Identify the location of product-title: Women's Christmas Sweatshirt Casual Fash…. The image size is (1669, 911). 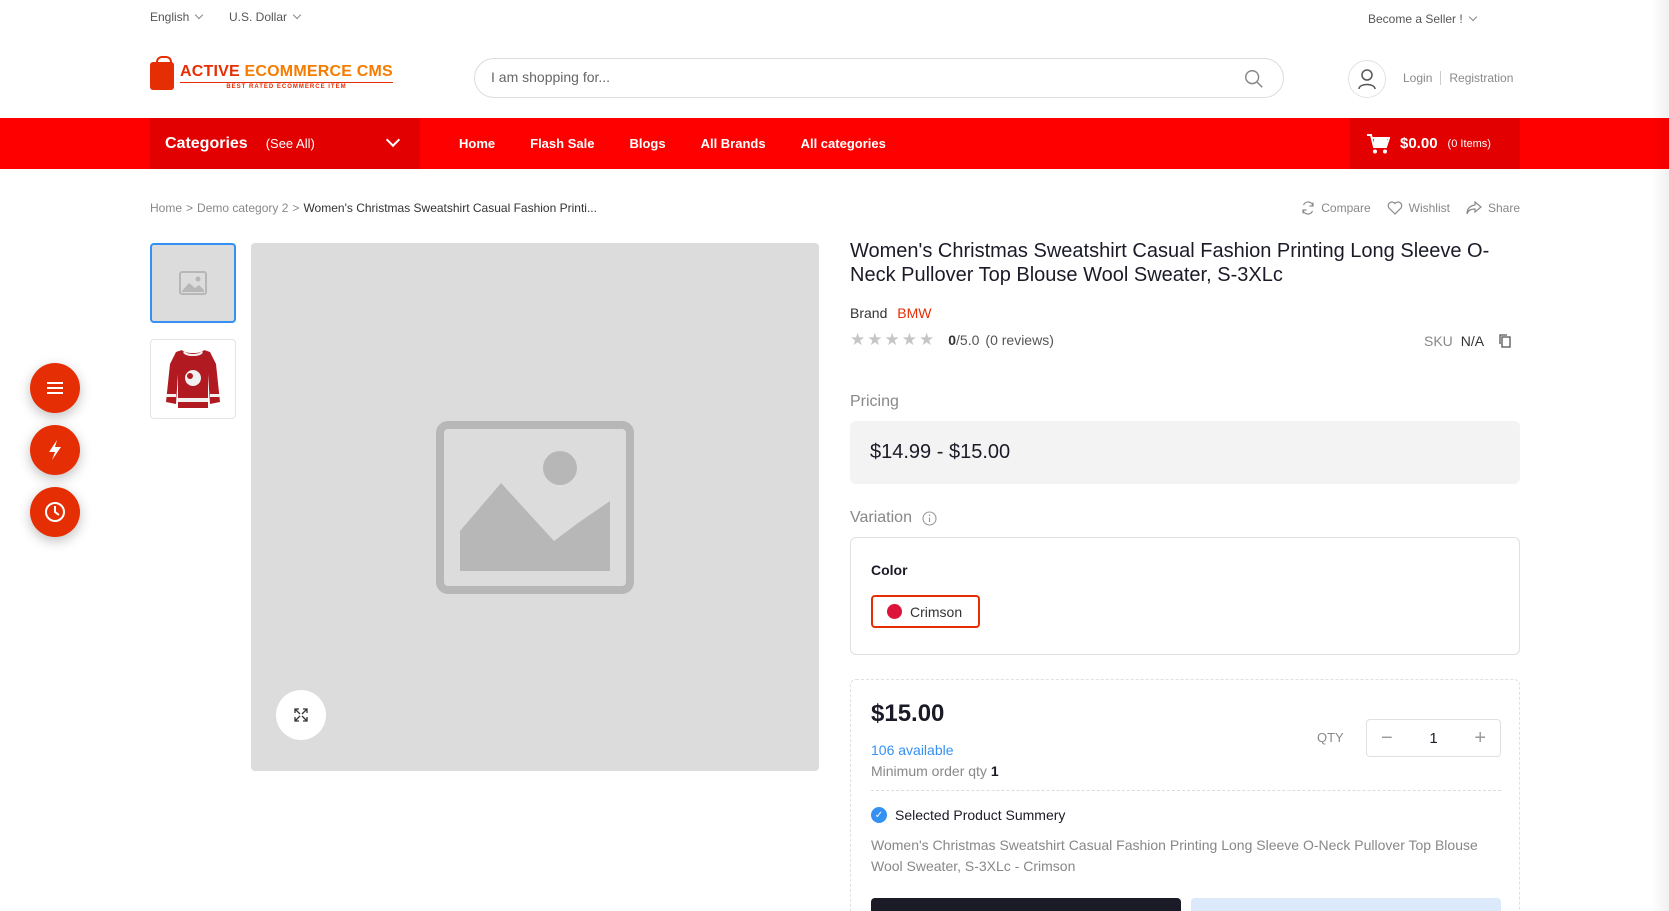
(1170, 263).